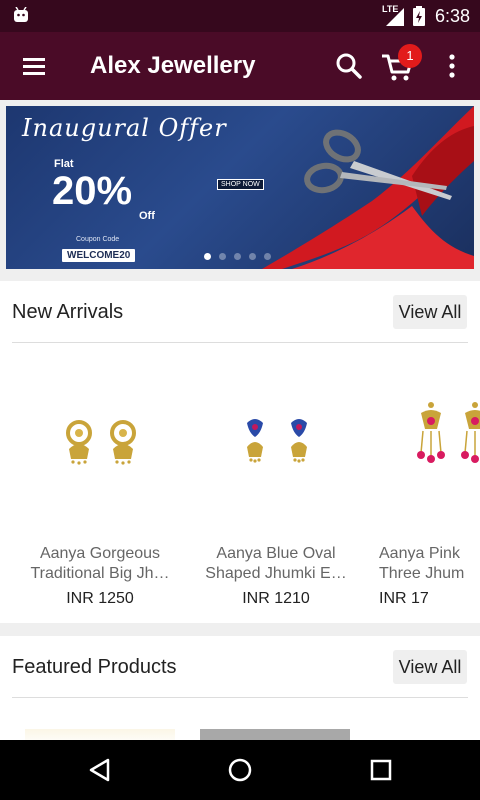  What do you see at coordinates (21, 14) in the screenshot?
I see `android-notification-icon` at bounding box center [21, 14].